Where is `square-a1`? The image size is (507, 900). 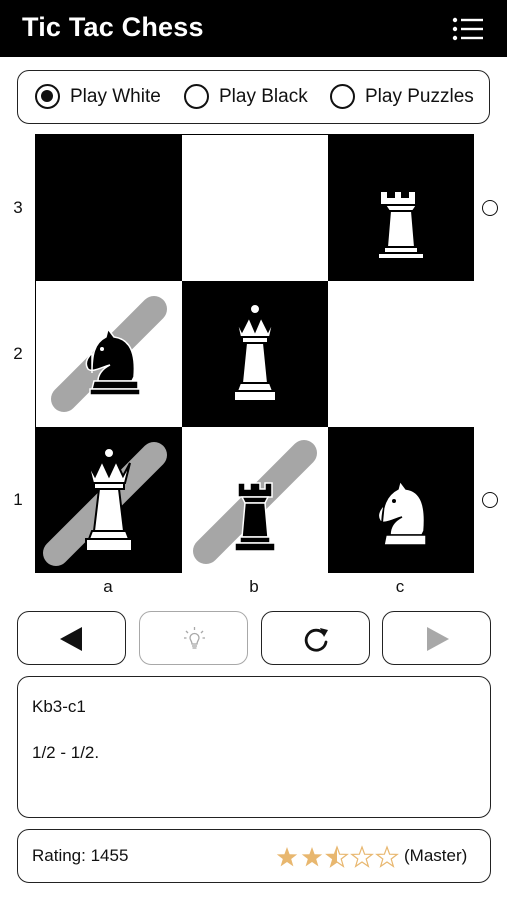
square-a1 is located at coordinates (109, 500).